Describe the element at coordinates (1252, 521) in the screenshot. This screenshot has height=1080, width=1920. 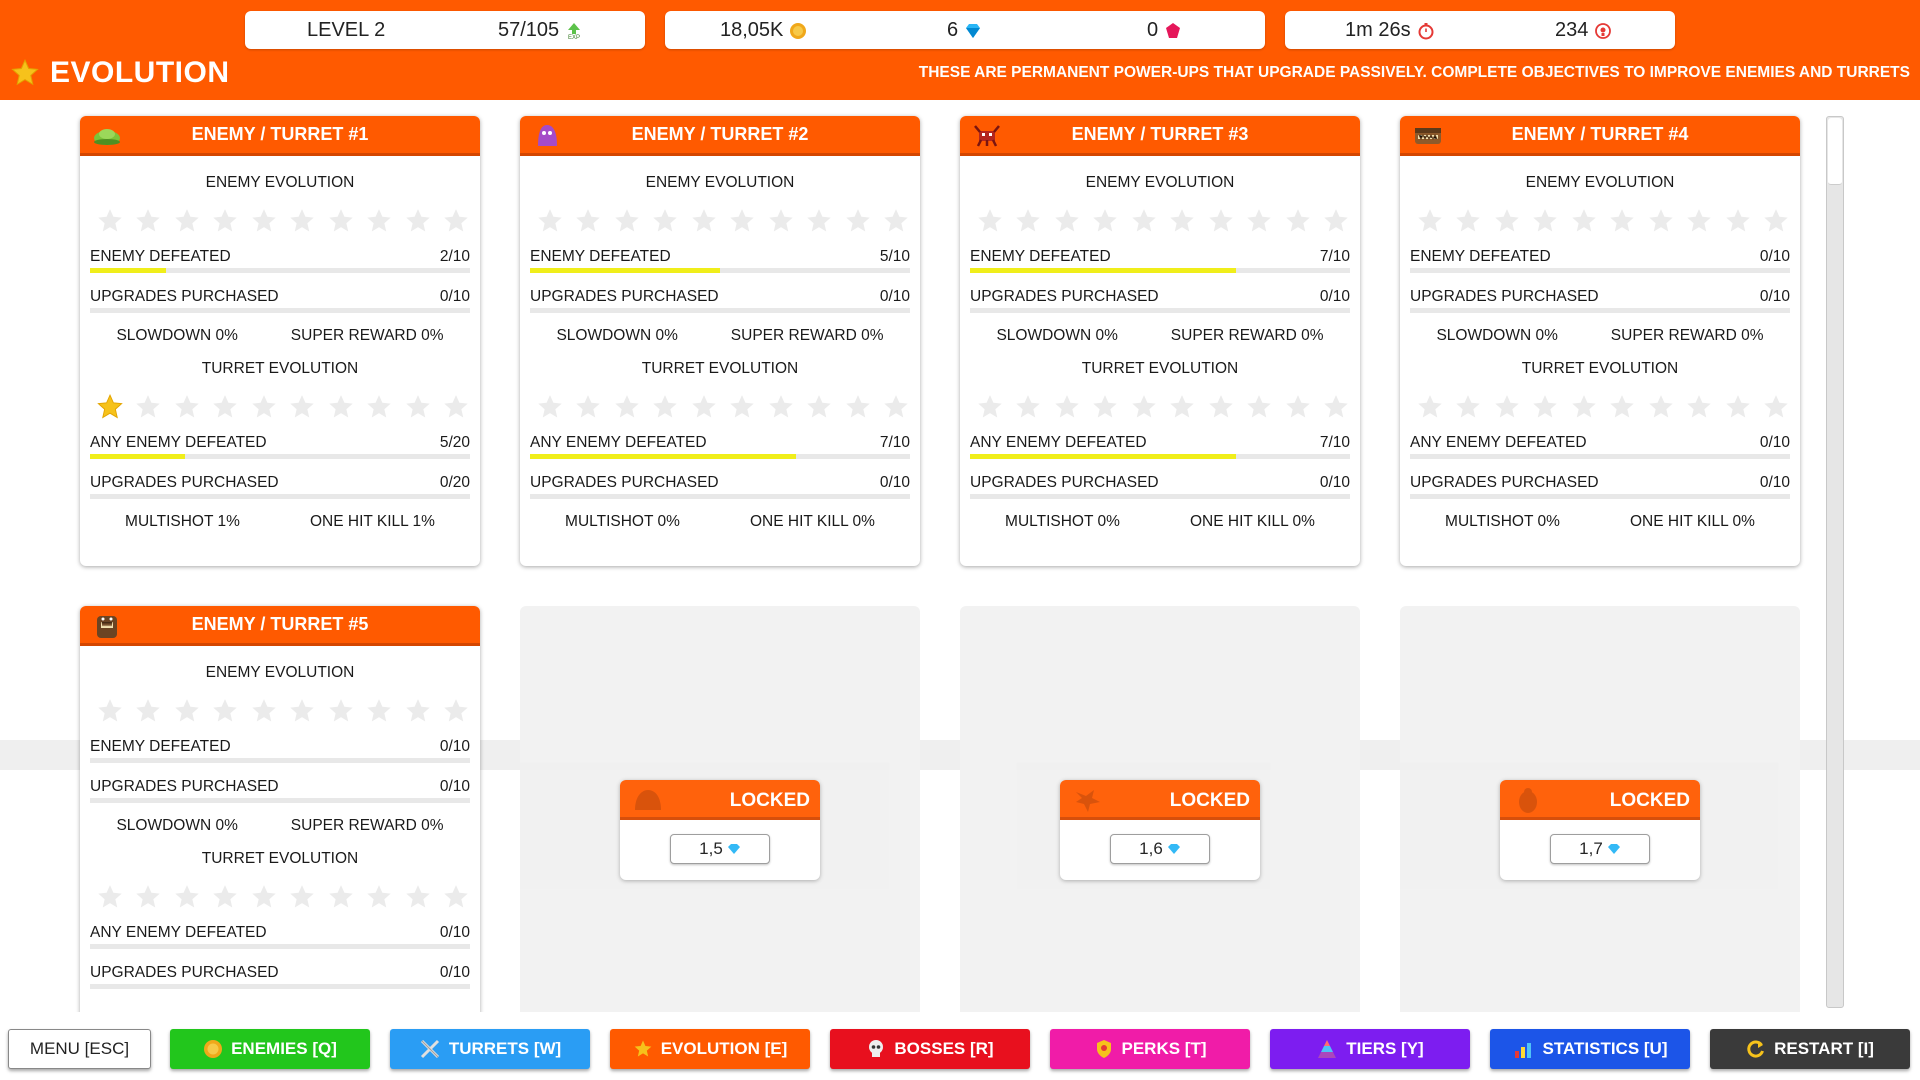
I see `one-hit-kill-stat: ONE HIT KILL 0%` at that location.